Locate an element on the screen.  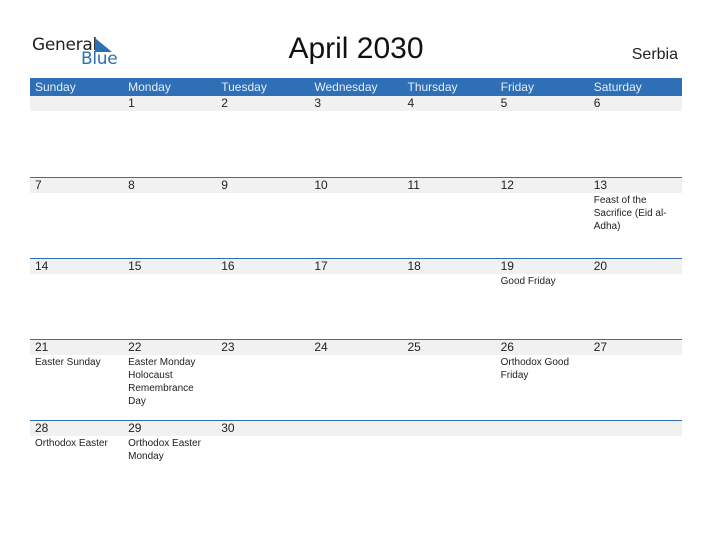
day-number: 17 is located at coordinates (321, 266).